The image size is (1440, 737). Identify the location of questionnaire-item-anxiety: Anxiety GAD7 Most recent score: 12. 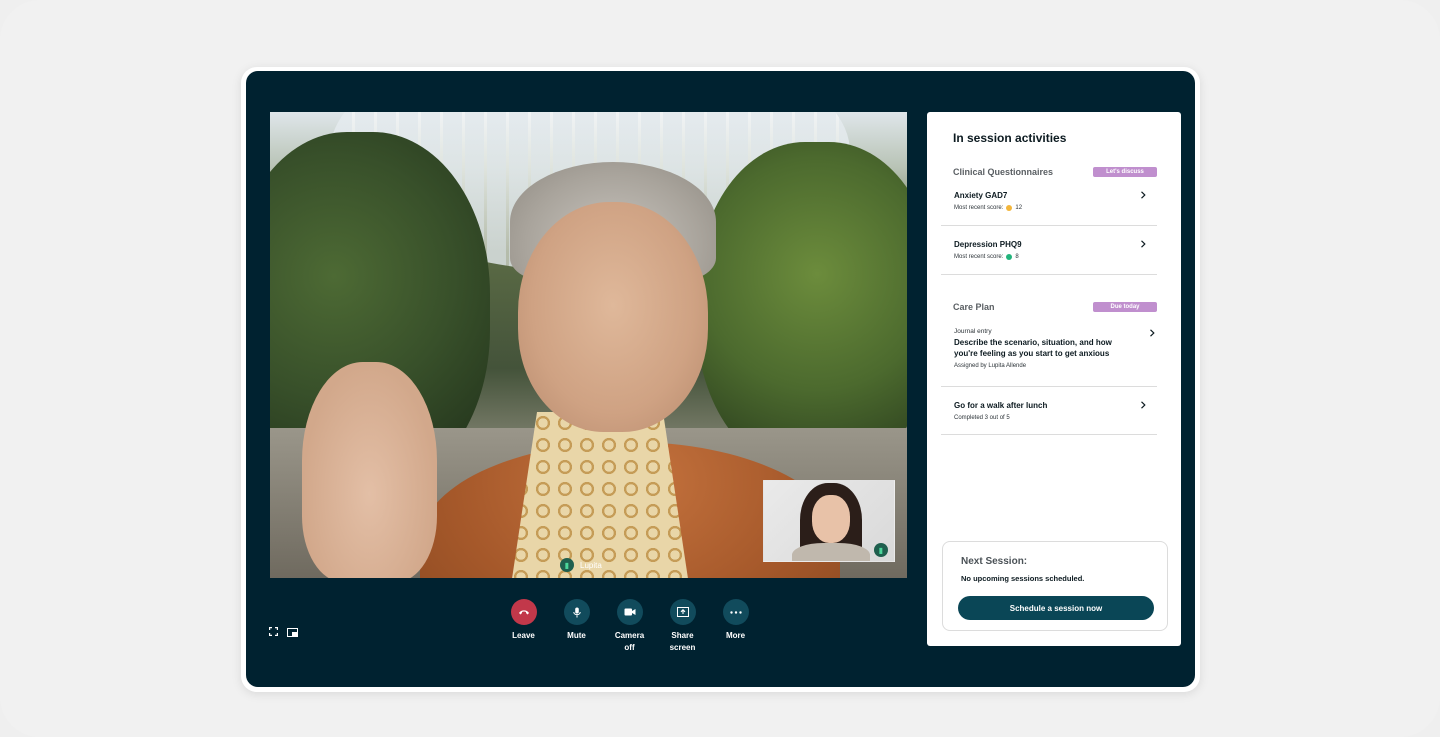
(1049, 207).